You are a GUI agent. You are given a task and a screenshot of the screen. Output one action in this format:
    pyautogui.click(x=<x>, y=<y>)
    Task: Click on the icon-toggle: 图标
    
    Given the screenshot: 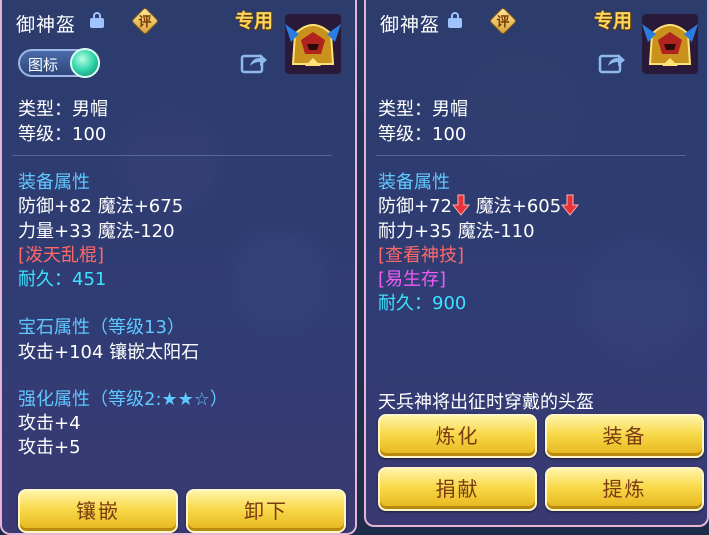 What is the action you would take?
    pyautogui.click(x=59, y=63)
    